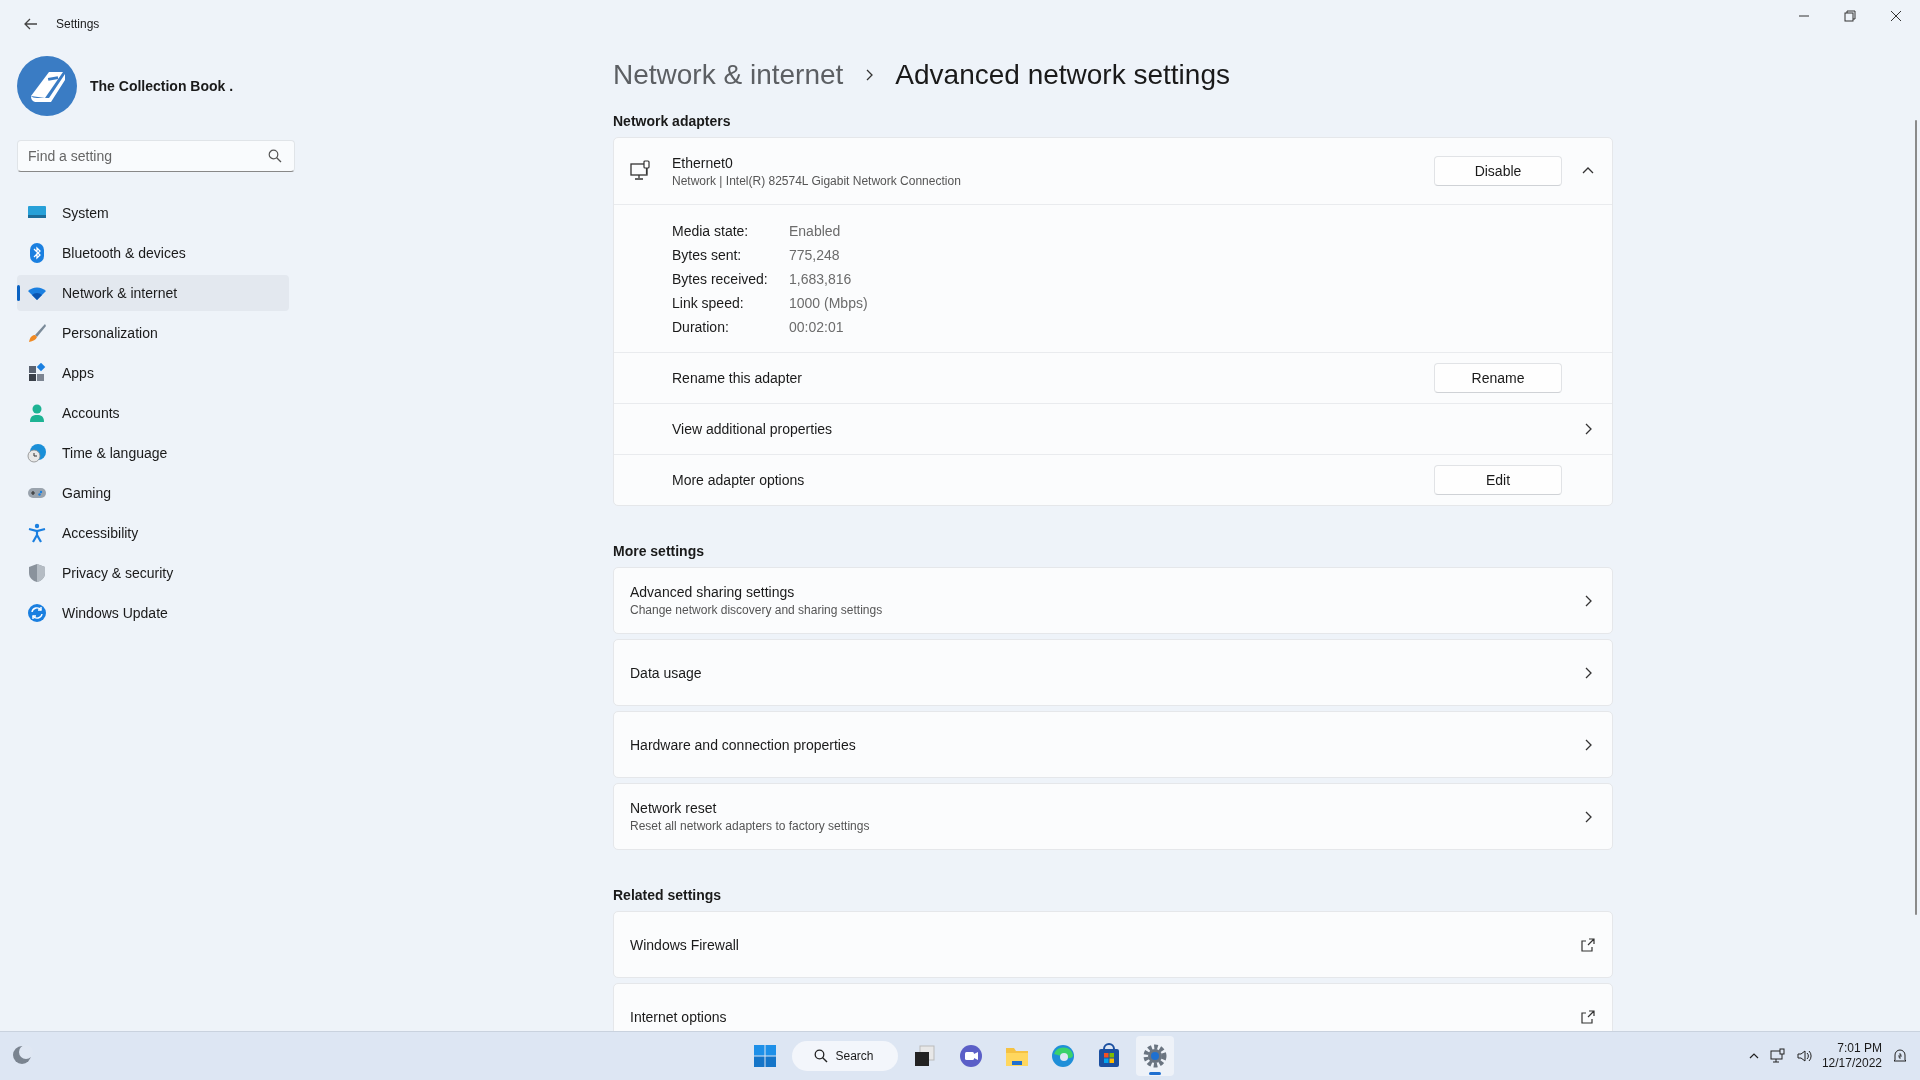  What do you see at coordinates (153, 613) in the screenshot?
I see `nav-item: Windows Update` at bounding box center [153, 613].